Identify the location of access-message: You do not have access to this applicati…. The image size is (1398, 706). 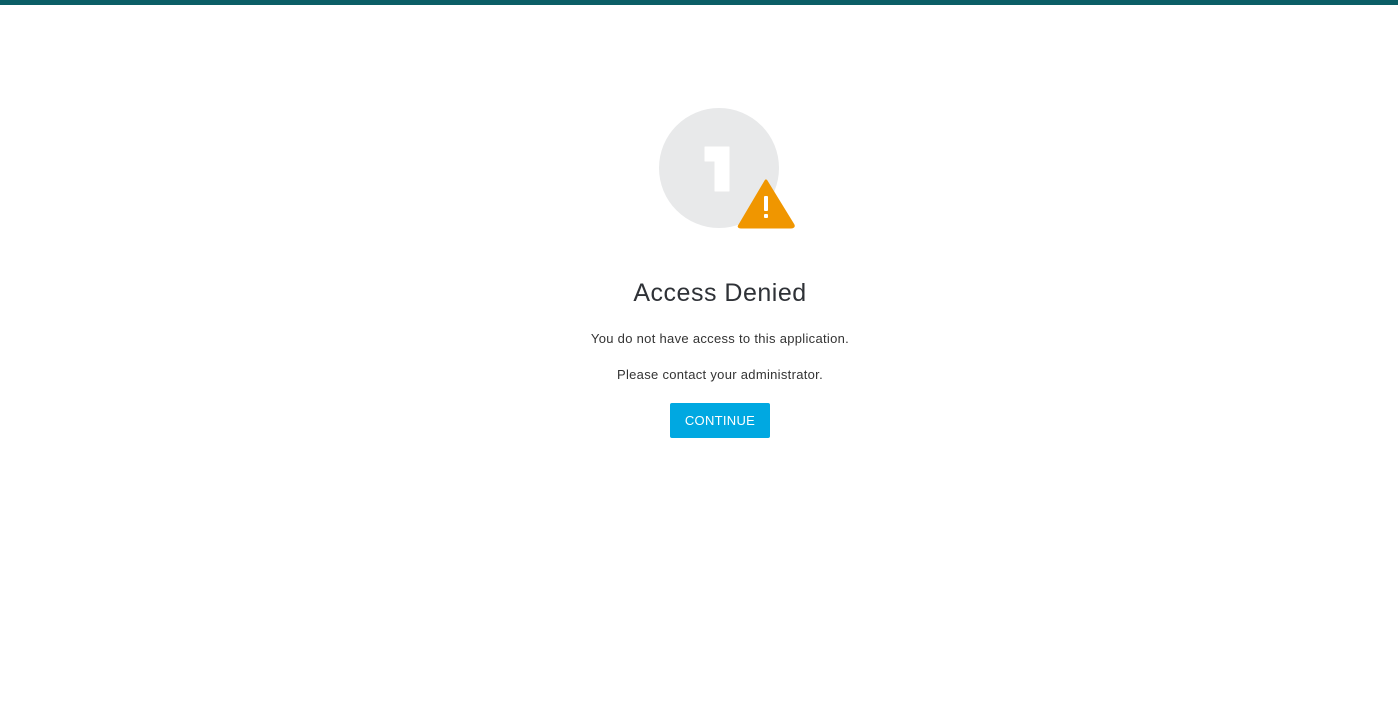
(720, 338).